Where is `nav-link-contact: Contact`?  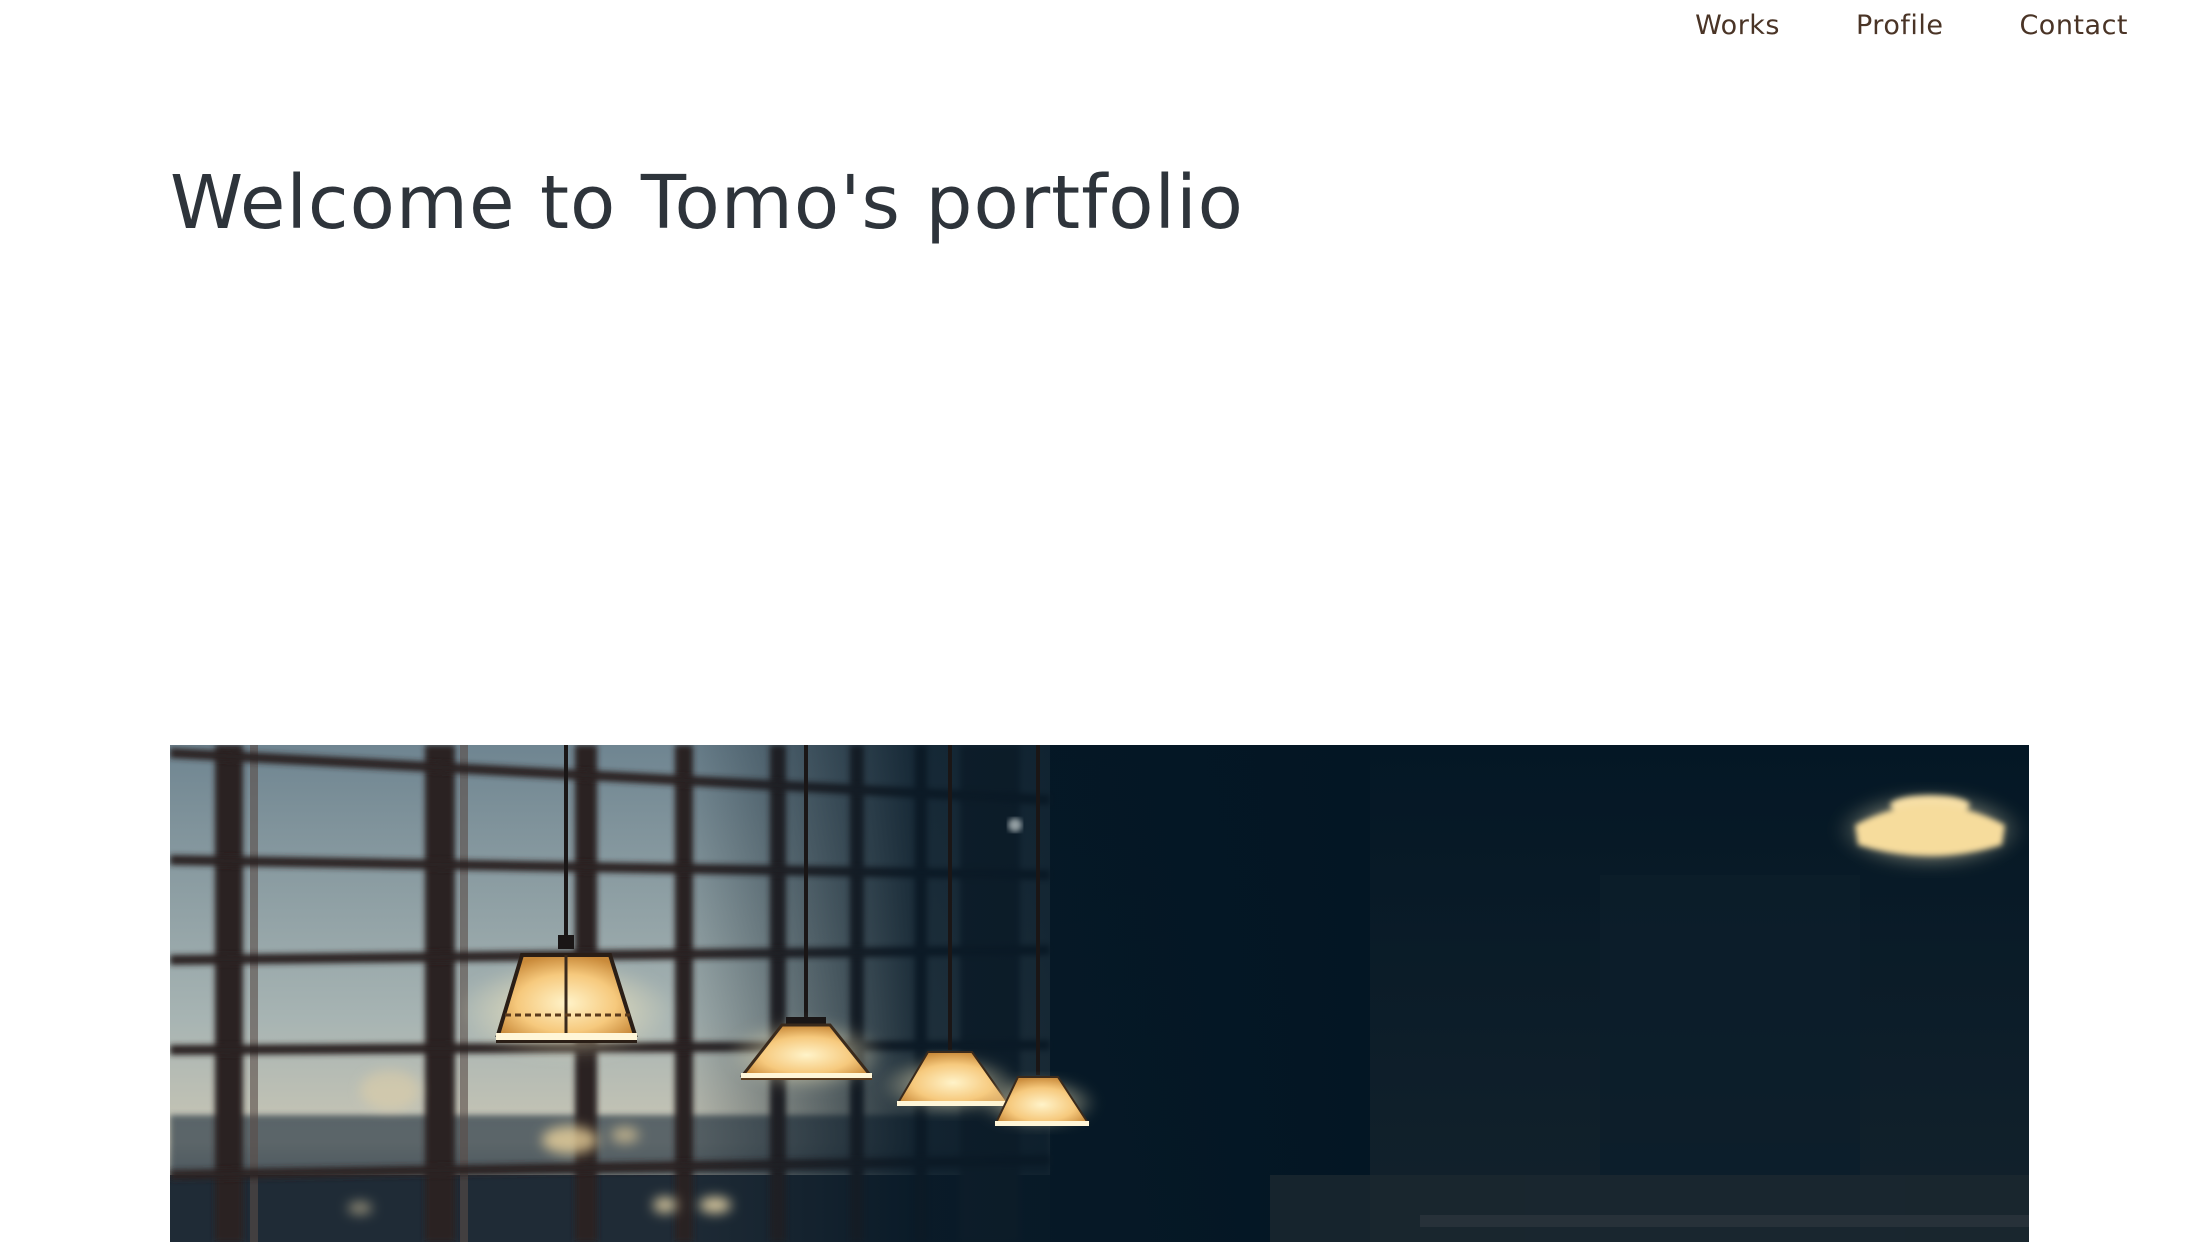
nav-link-contact: Contact is located at coordinates (2073, 25).